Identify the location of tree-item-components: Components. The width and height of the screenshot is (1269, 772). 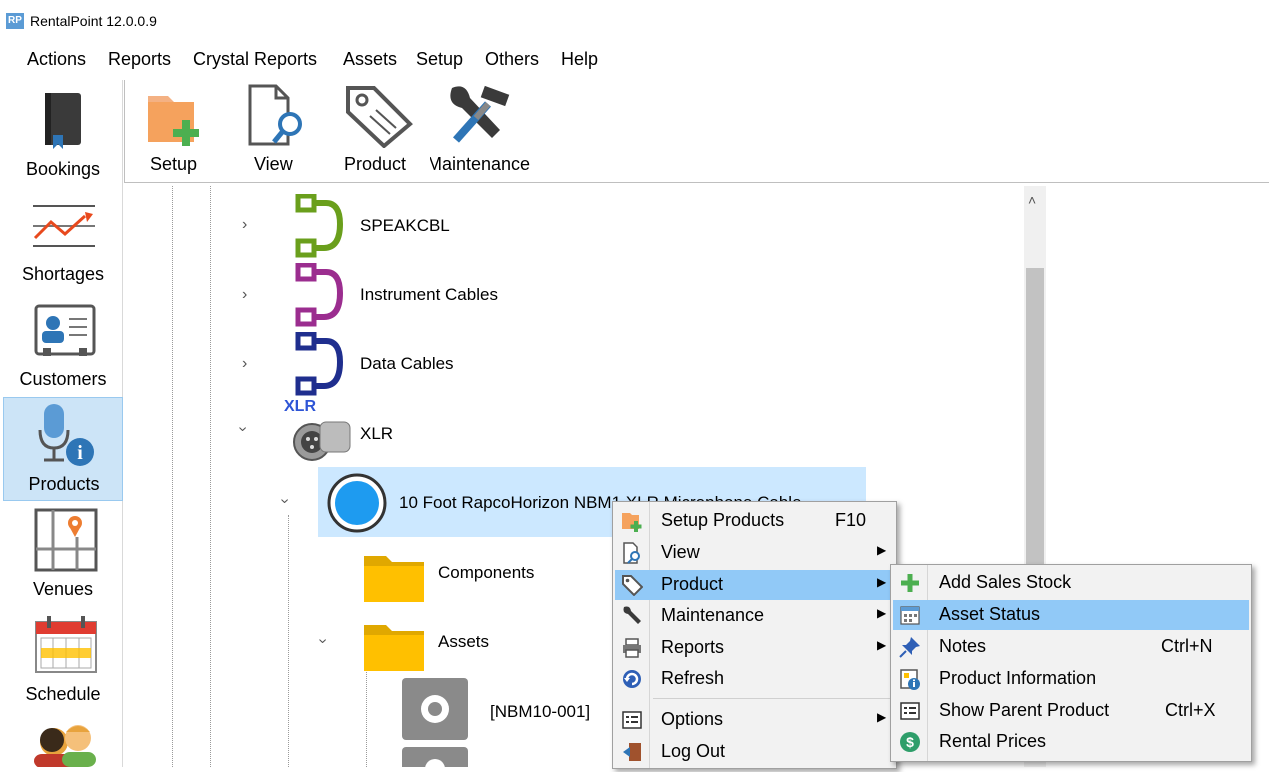
(486, 573).